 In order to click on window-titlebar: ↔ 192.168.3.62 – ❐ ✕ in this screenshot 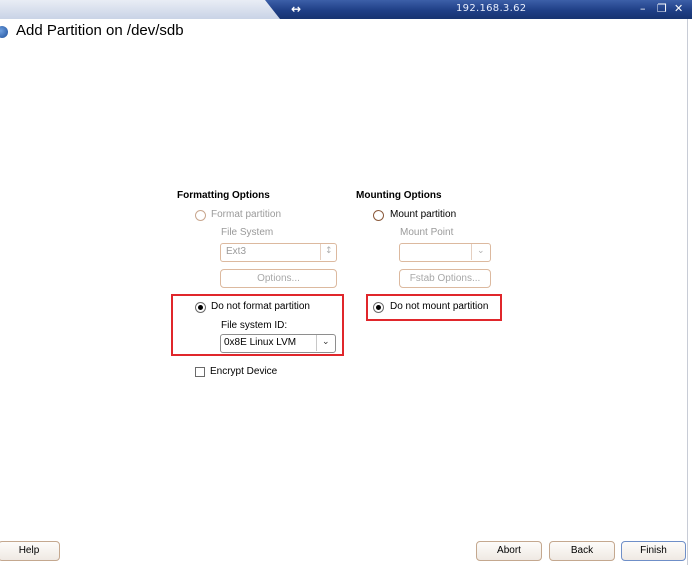, I will do `click(346, 9)`.